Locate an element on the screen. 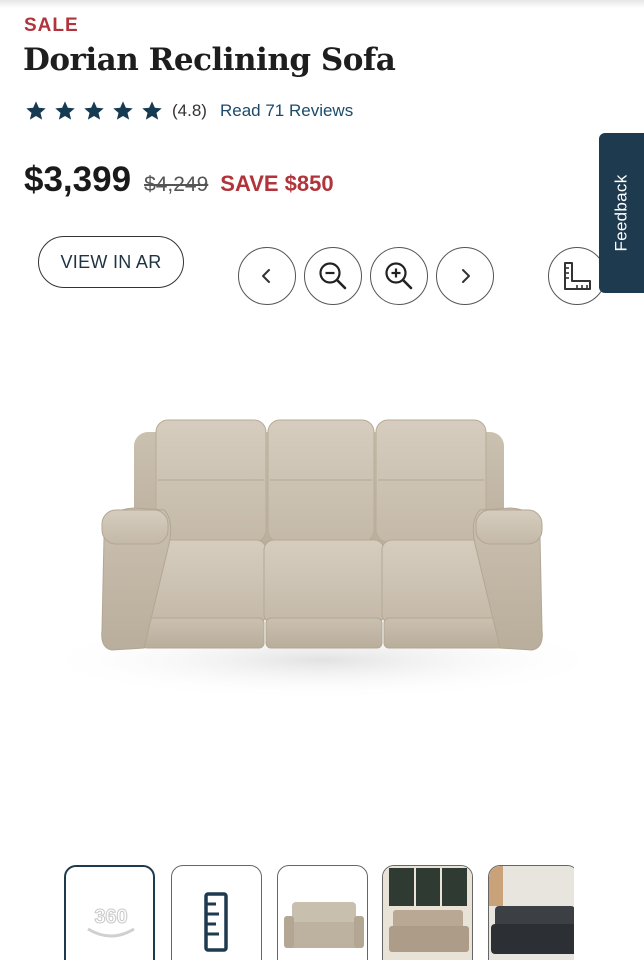 The width and height of the screenshot is (644, 960). zoom-out-icon is located at coordinates (333, 276).